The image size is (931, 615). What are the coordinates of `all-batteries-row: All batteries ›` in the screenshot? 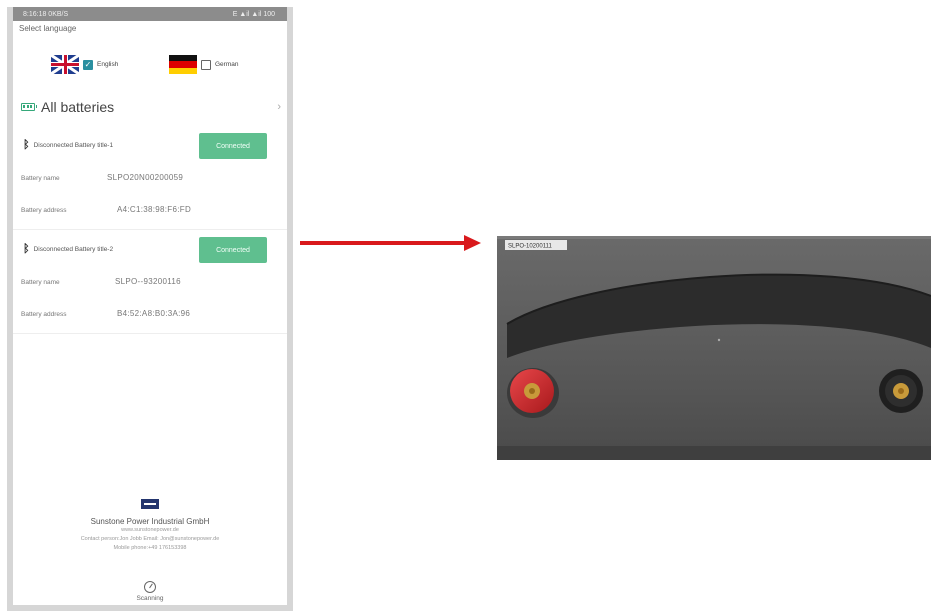 It's located at (151, 107).